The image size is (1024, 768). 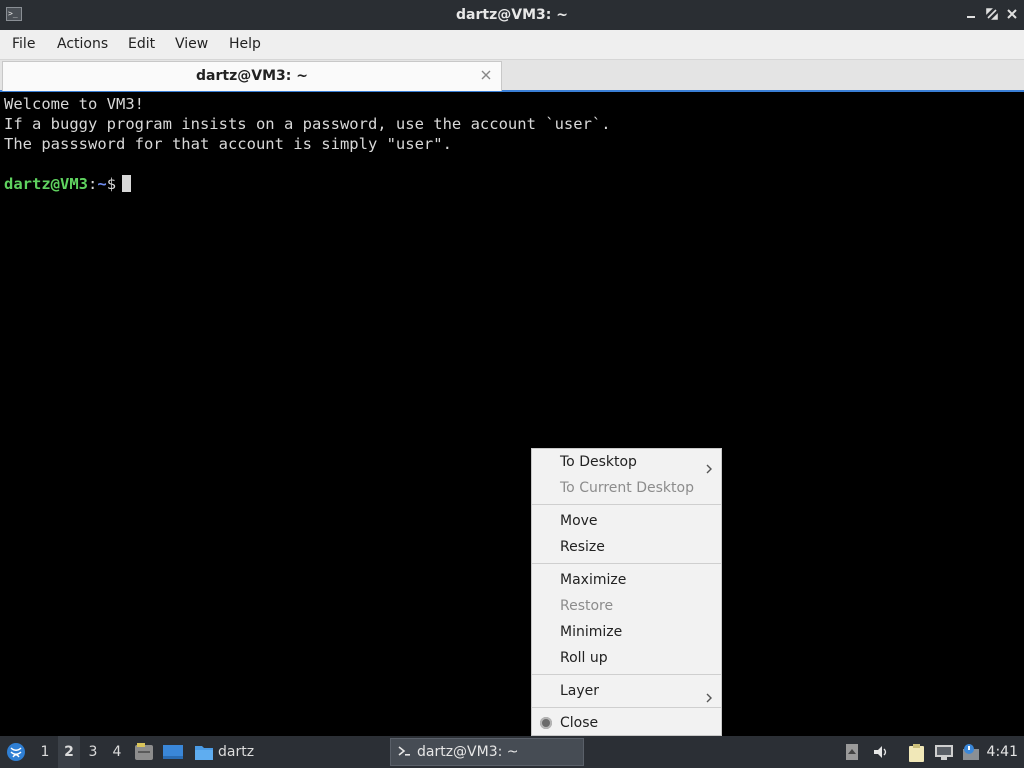 I want to click on menu-item-maximize: Maximize, so click(x=626, y=580).